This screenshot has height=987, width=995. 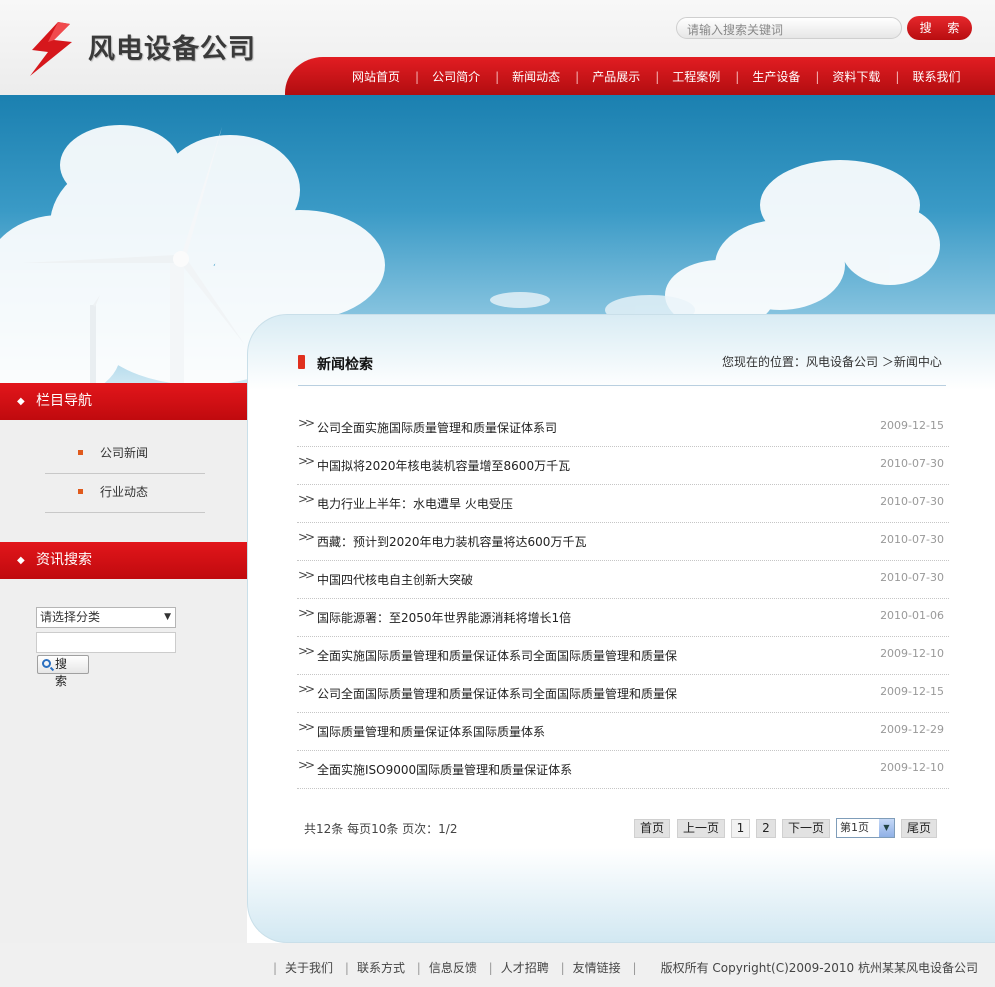 I want to click on list-item: >> 电力行业上半年：水电遭旱 火电受压 2010-07-30, so click(x=623, y=504).